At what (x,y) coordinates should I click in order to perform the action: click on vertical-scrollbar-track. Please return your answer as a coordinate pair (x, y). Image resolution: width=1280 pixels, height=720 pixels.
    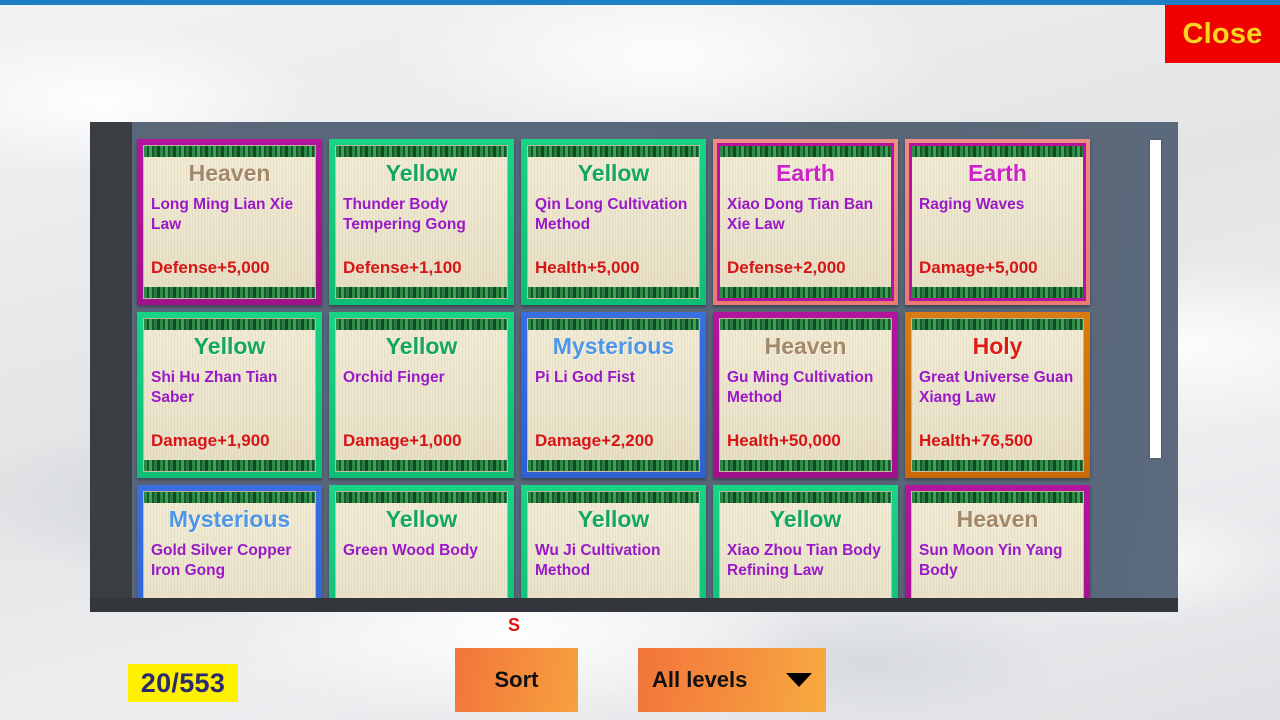
    Looking at the image, I should click on (1155, 367).